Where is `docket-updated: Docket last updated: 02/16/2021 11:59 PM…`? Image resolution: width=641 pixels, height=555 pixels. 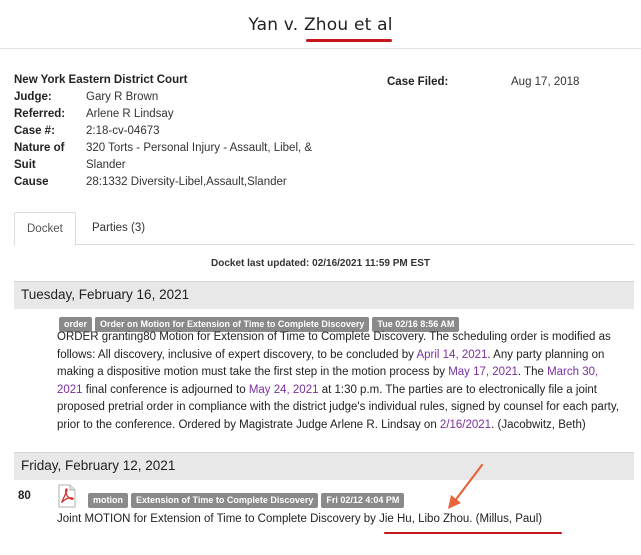
docket-updated: Docket last updated: 02/16/2021 11:59 PM… is located at coordinates (320, 263).